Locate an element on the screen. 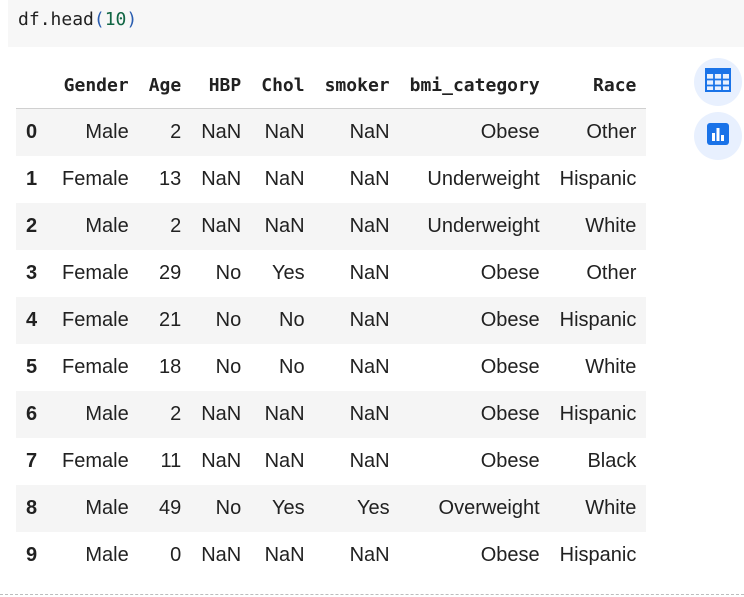  code-text: df.head(10) is located at coordinates (77, 19).